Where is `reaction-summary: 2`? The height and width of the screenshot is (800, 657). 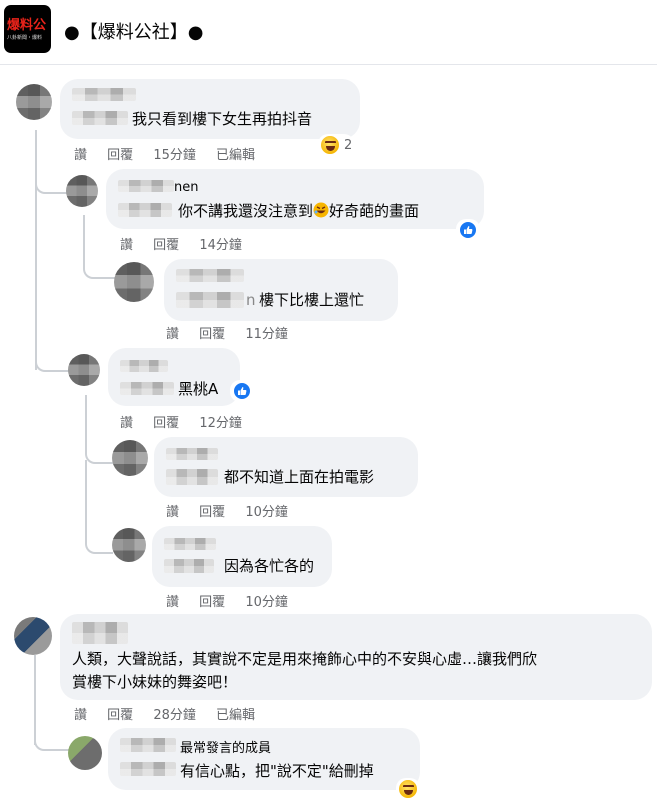
reaction-summary: 2 is located at coordinates (336, 145).